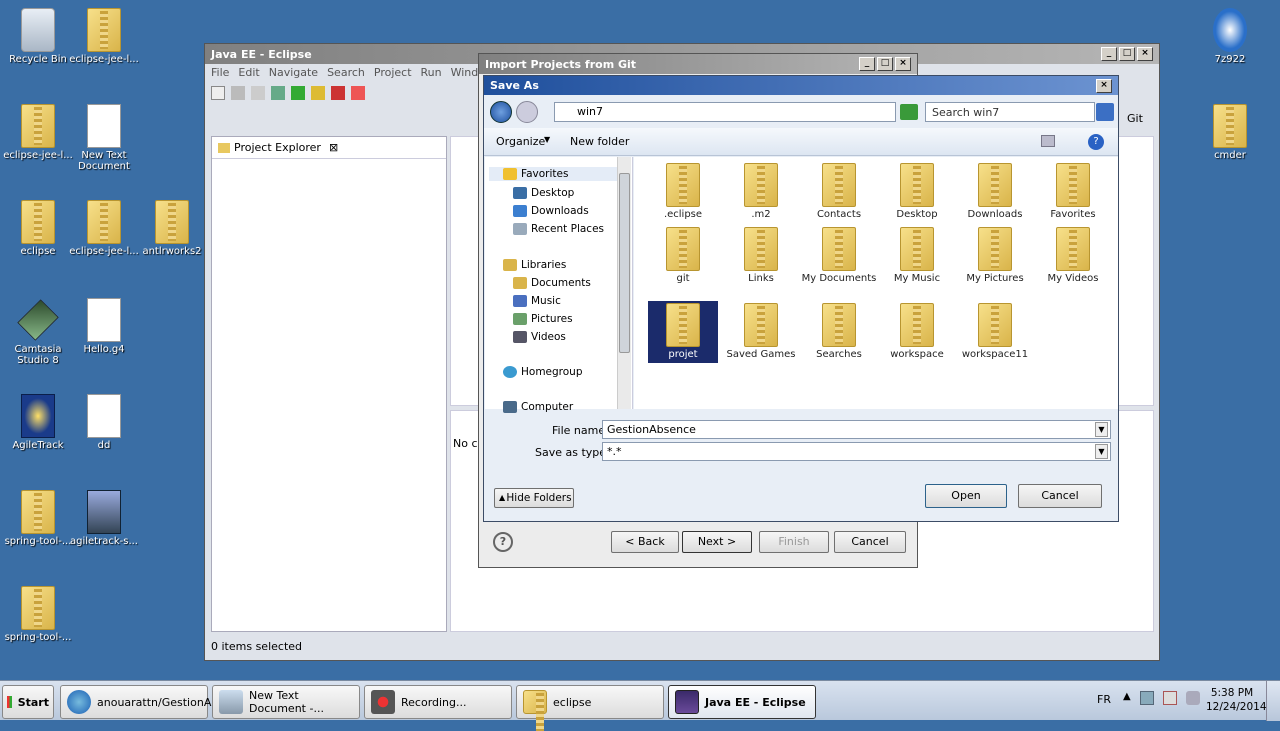 The width and height of the screenshot is (1280, 731). I want to click on organize-button: Organize, so click(520, 141).